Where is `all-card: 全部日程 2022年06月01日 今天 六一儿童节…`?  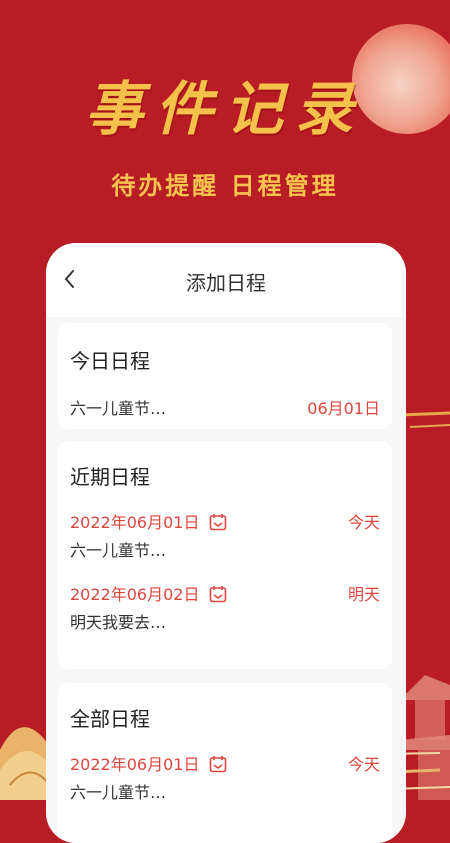 all-card: 全部日程 2022年06月01日 今天 六一儿童节… is located at coordinates (225, 763).